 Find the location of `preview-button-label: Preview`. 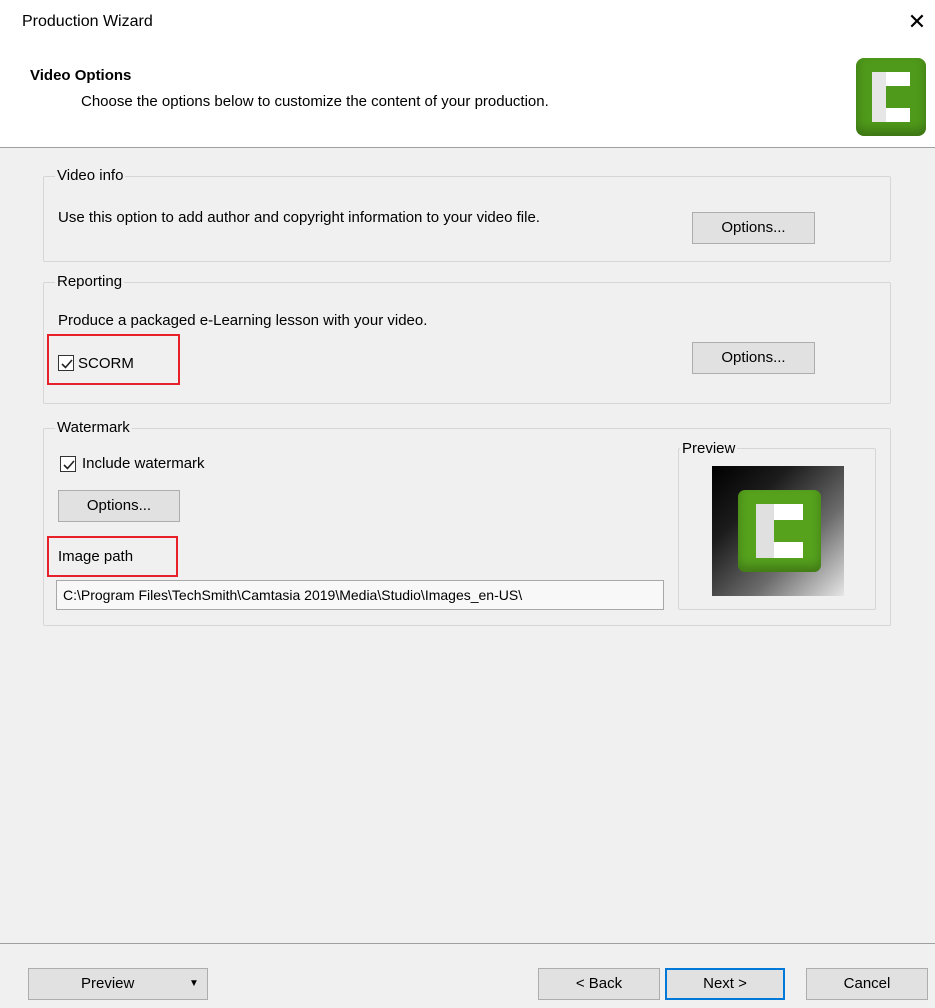

preview-button-label: Preview is located at coordinates (108, 983).